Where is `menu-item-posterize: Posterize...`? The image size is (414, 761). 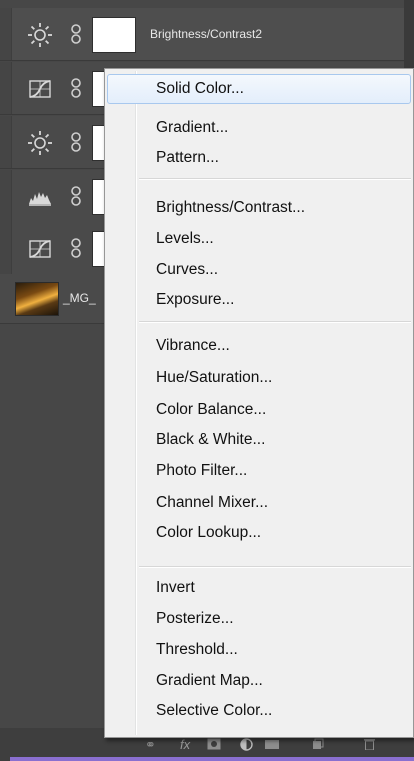 menu-item-posterize: Posterize... is located at coordinates (259, 619).